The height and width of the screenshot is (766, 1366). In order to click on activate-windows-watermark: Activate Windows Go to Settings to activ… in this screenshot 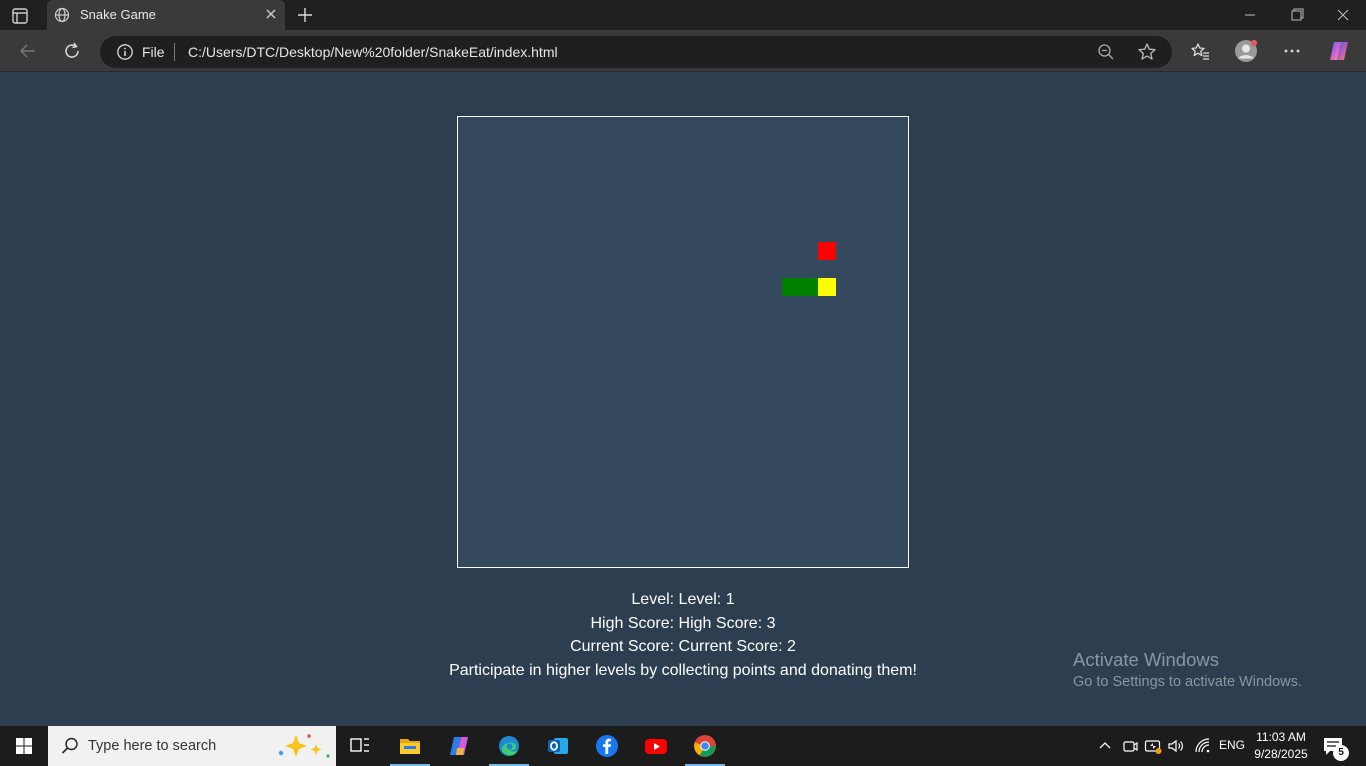, I will do `click(1187, 669)`.